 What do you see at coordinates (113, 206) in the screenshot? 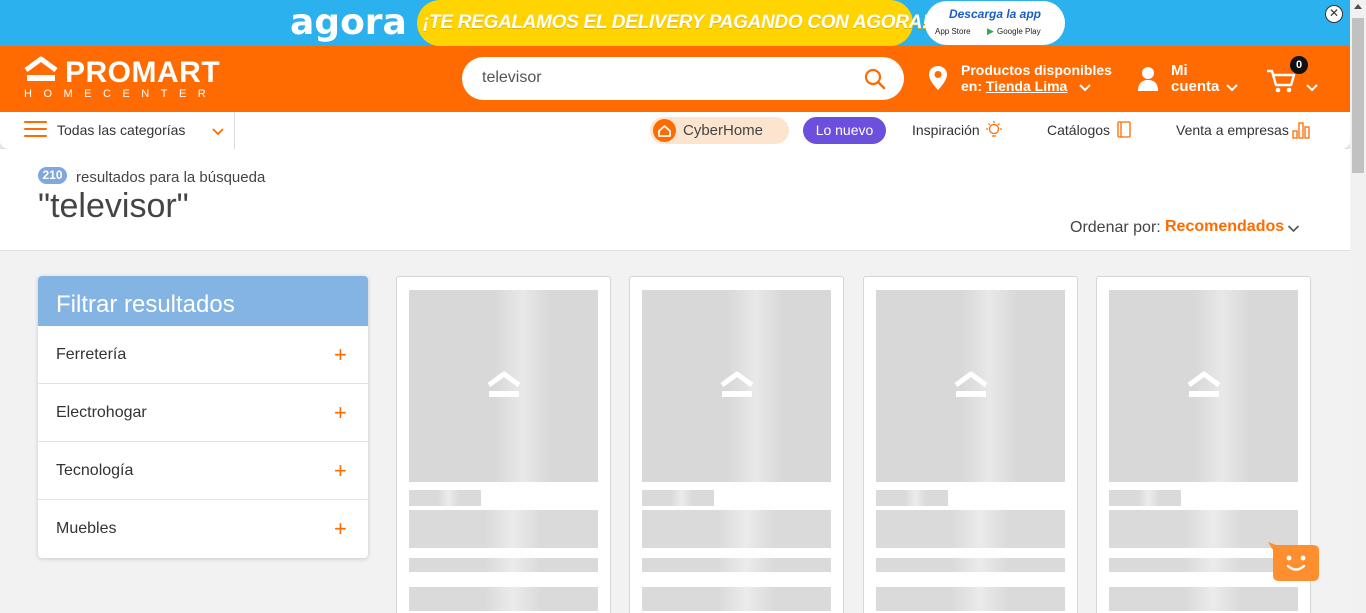
I see `search-query-title: "televisor"` at bounding box center [113, 206].